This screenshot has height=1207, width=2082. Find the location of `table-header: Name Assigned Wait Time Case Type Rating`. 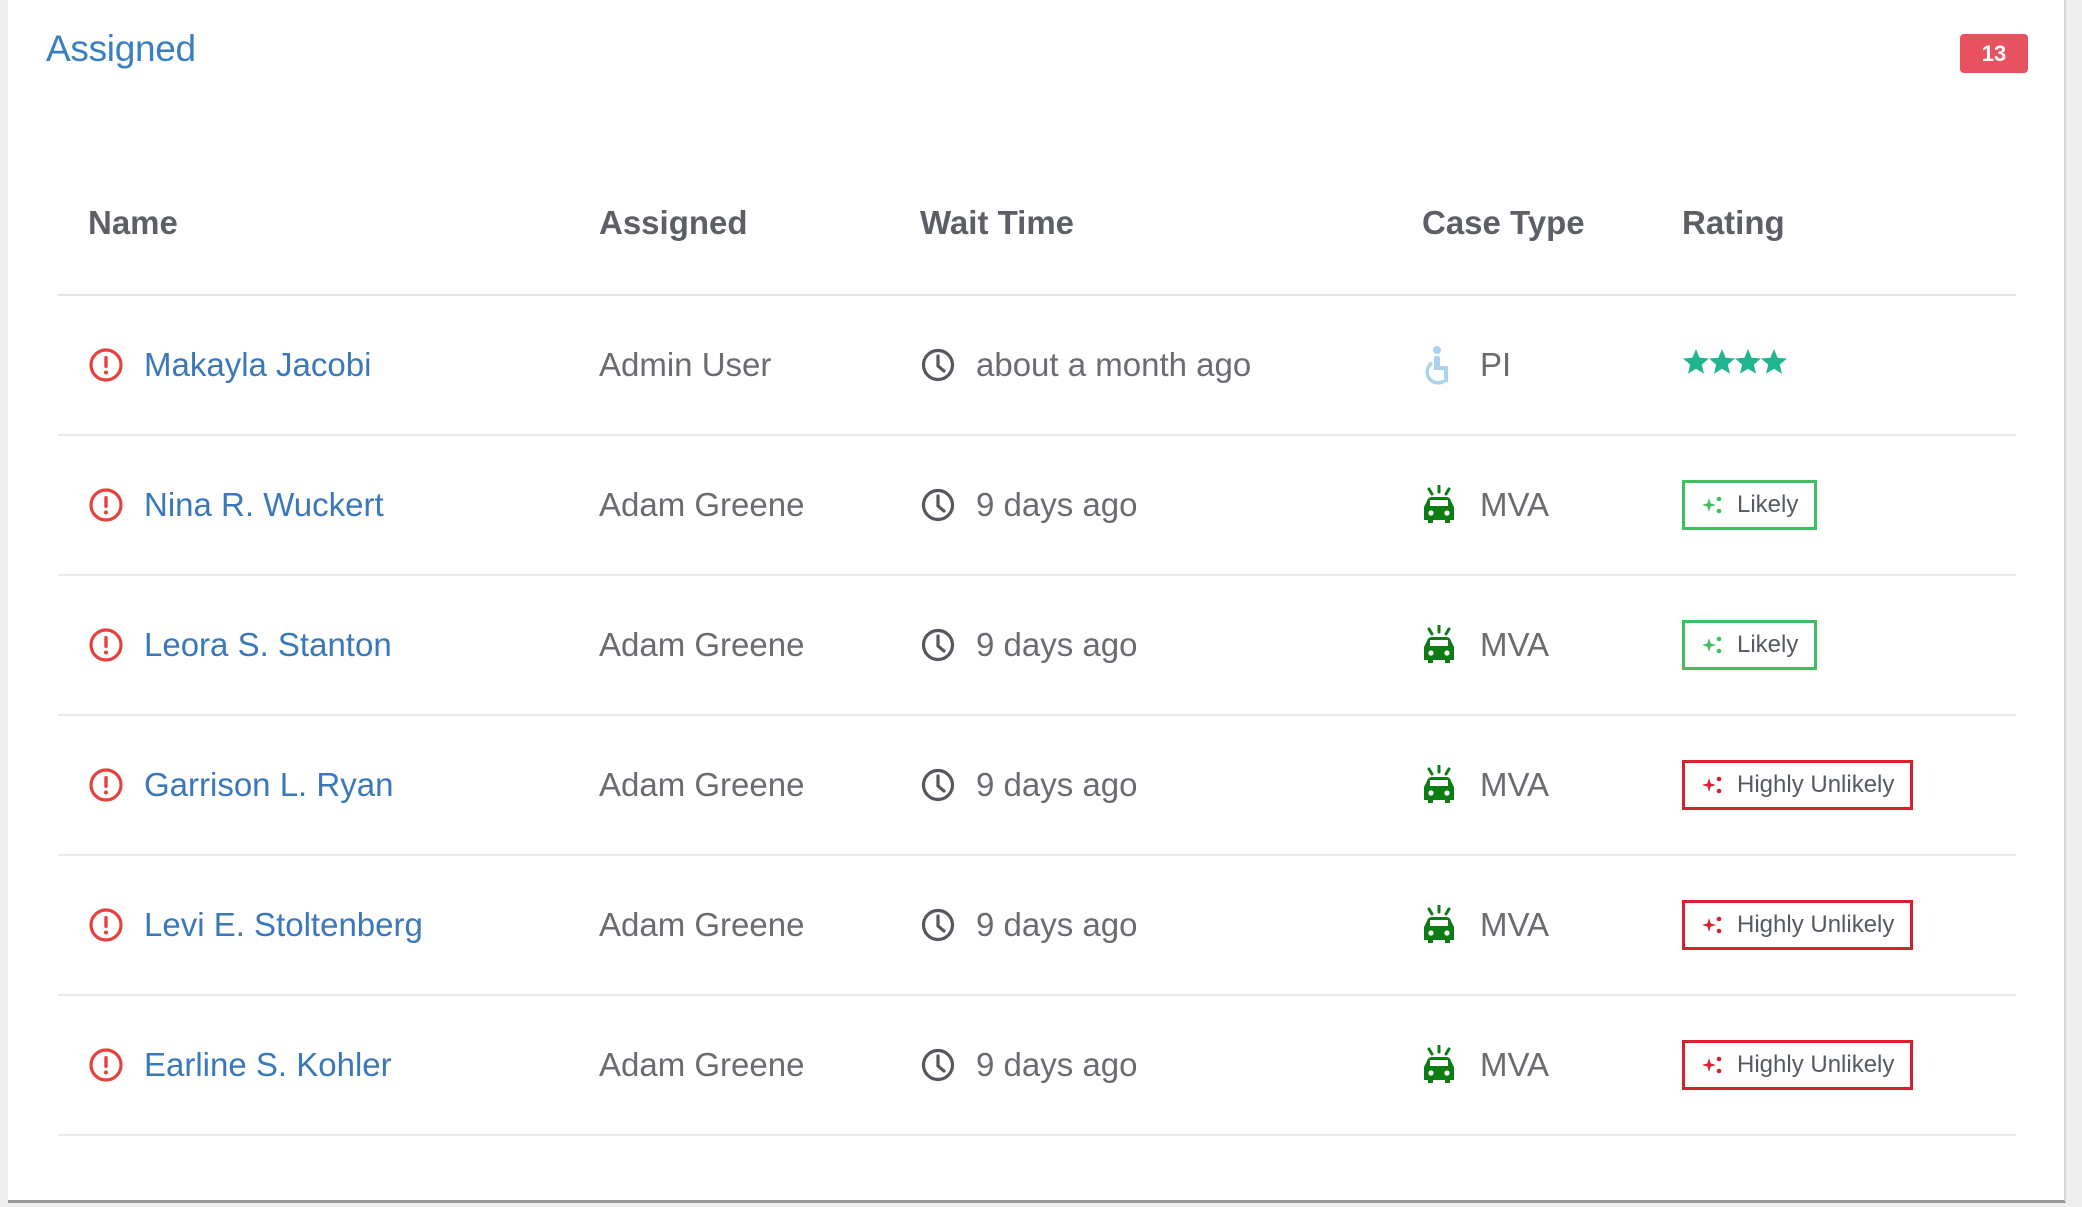

table-header: Name Assigned Wait Time Case Type Rating is located at coordinates (1037, 238).